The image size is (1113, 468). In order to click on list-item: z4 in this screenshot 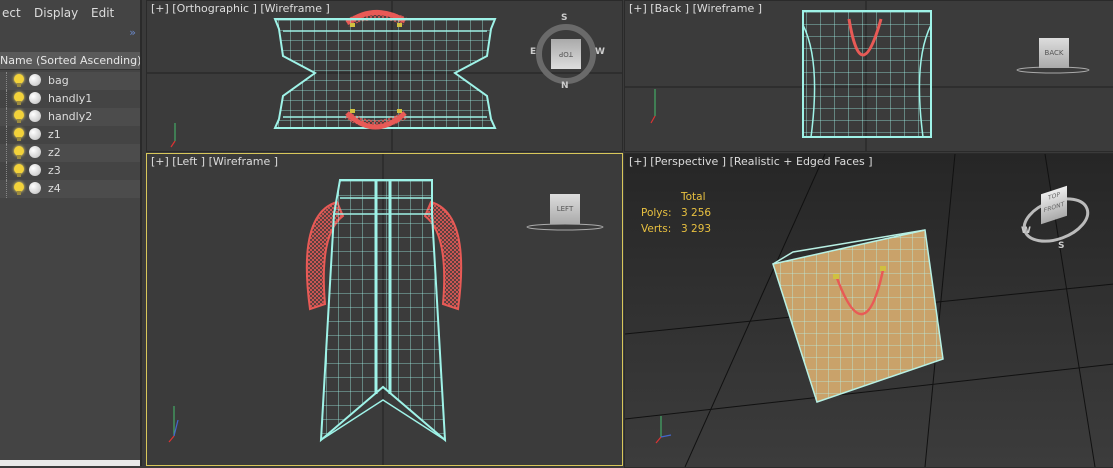, I will do `click(70, 189)`.